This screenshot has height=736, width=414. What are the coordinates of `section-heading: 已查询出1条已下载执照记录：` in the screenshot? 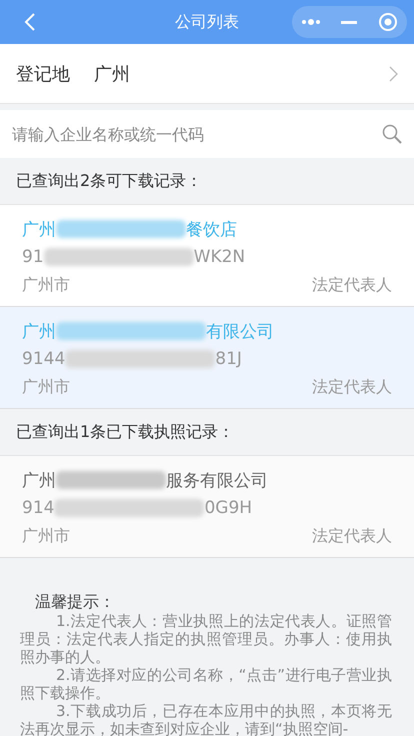 It's located at (125, 432).